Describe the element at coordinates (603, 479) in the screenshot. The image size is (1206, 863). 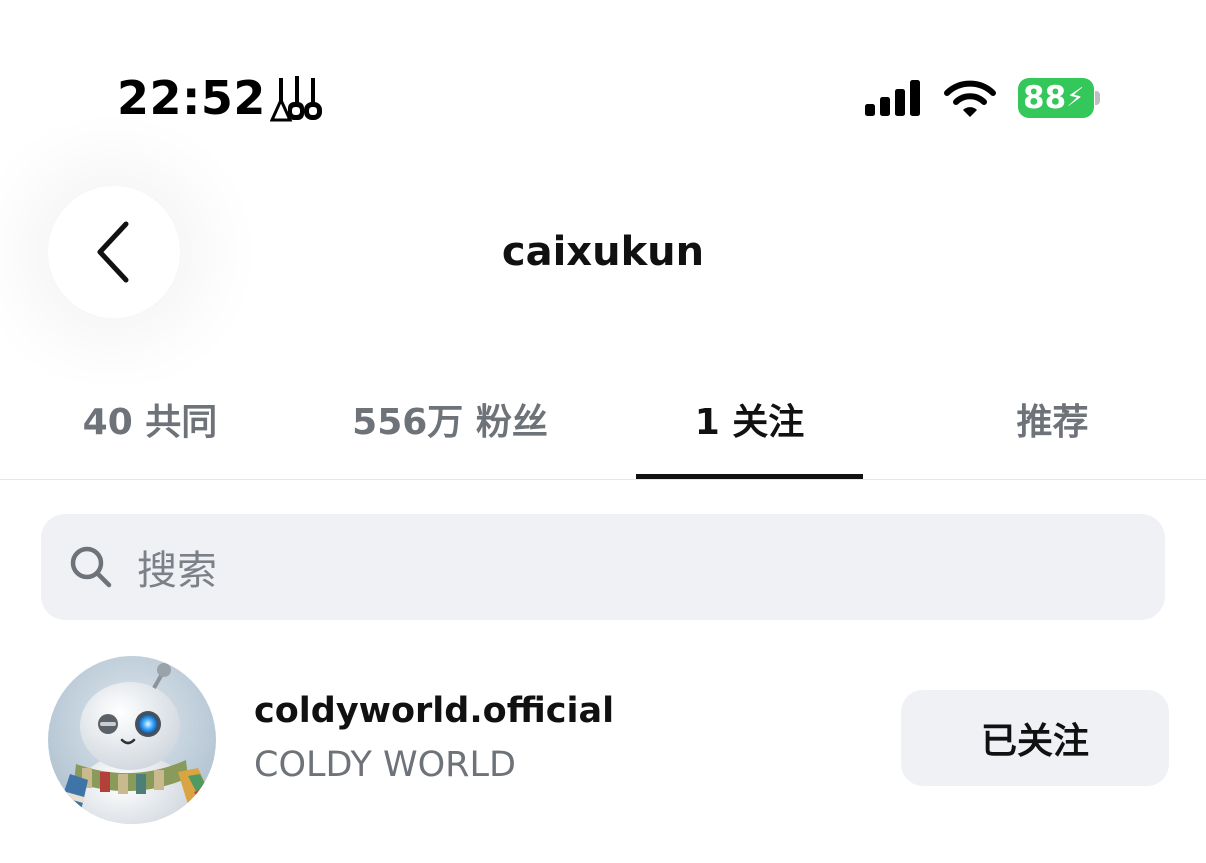
I see `divider` at that location.